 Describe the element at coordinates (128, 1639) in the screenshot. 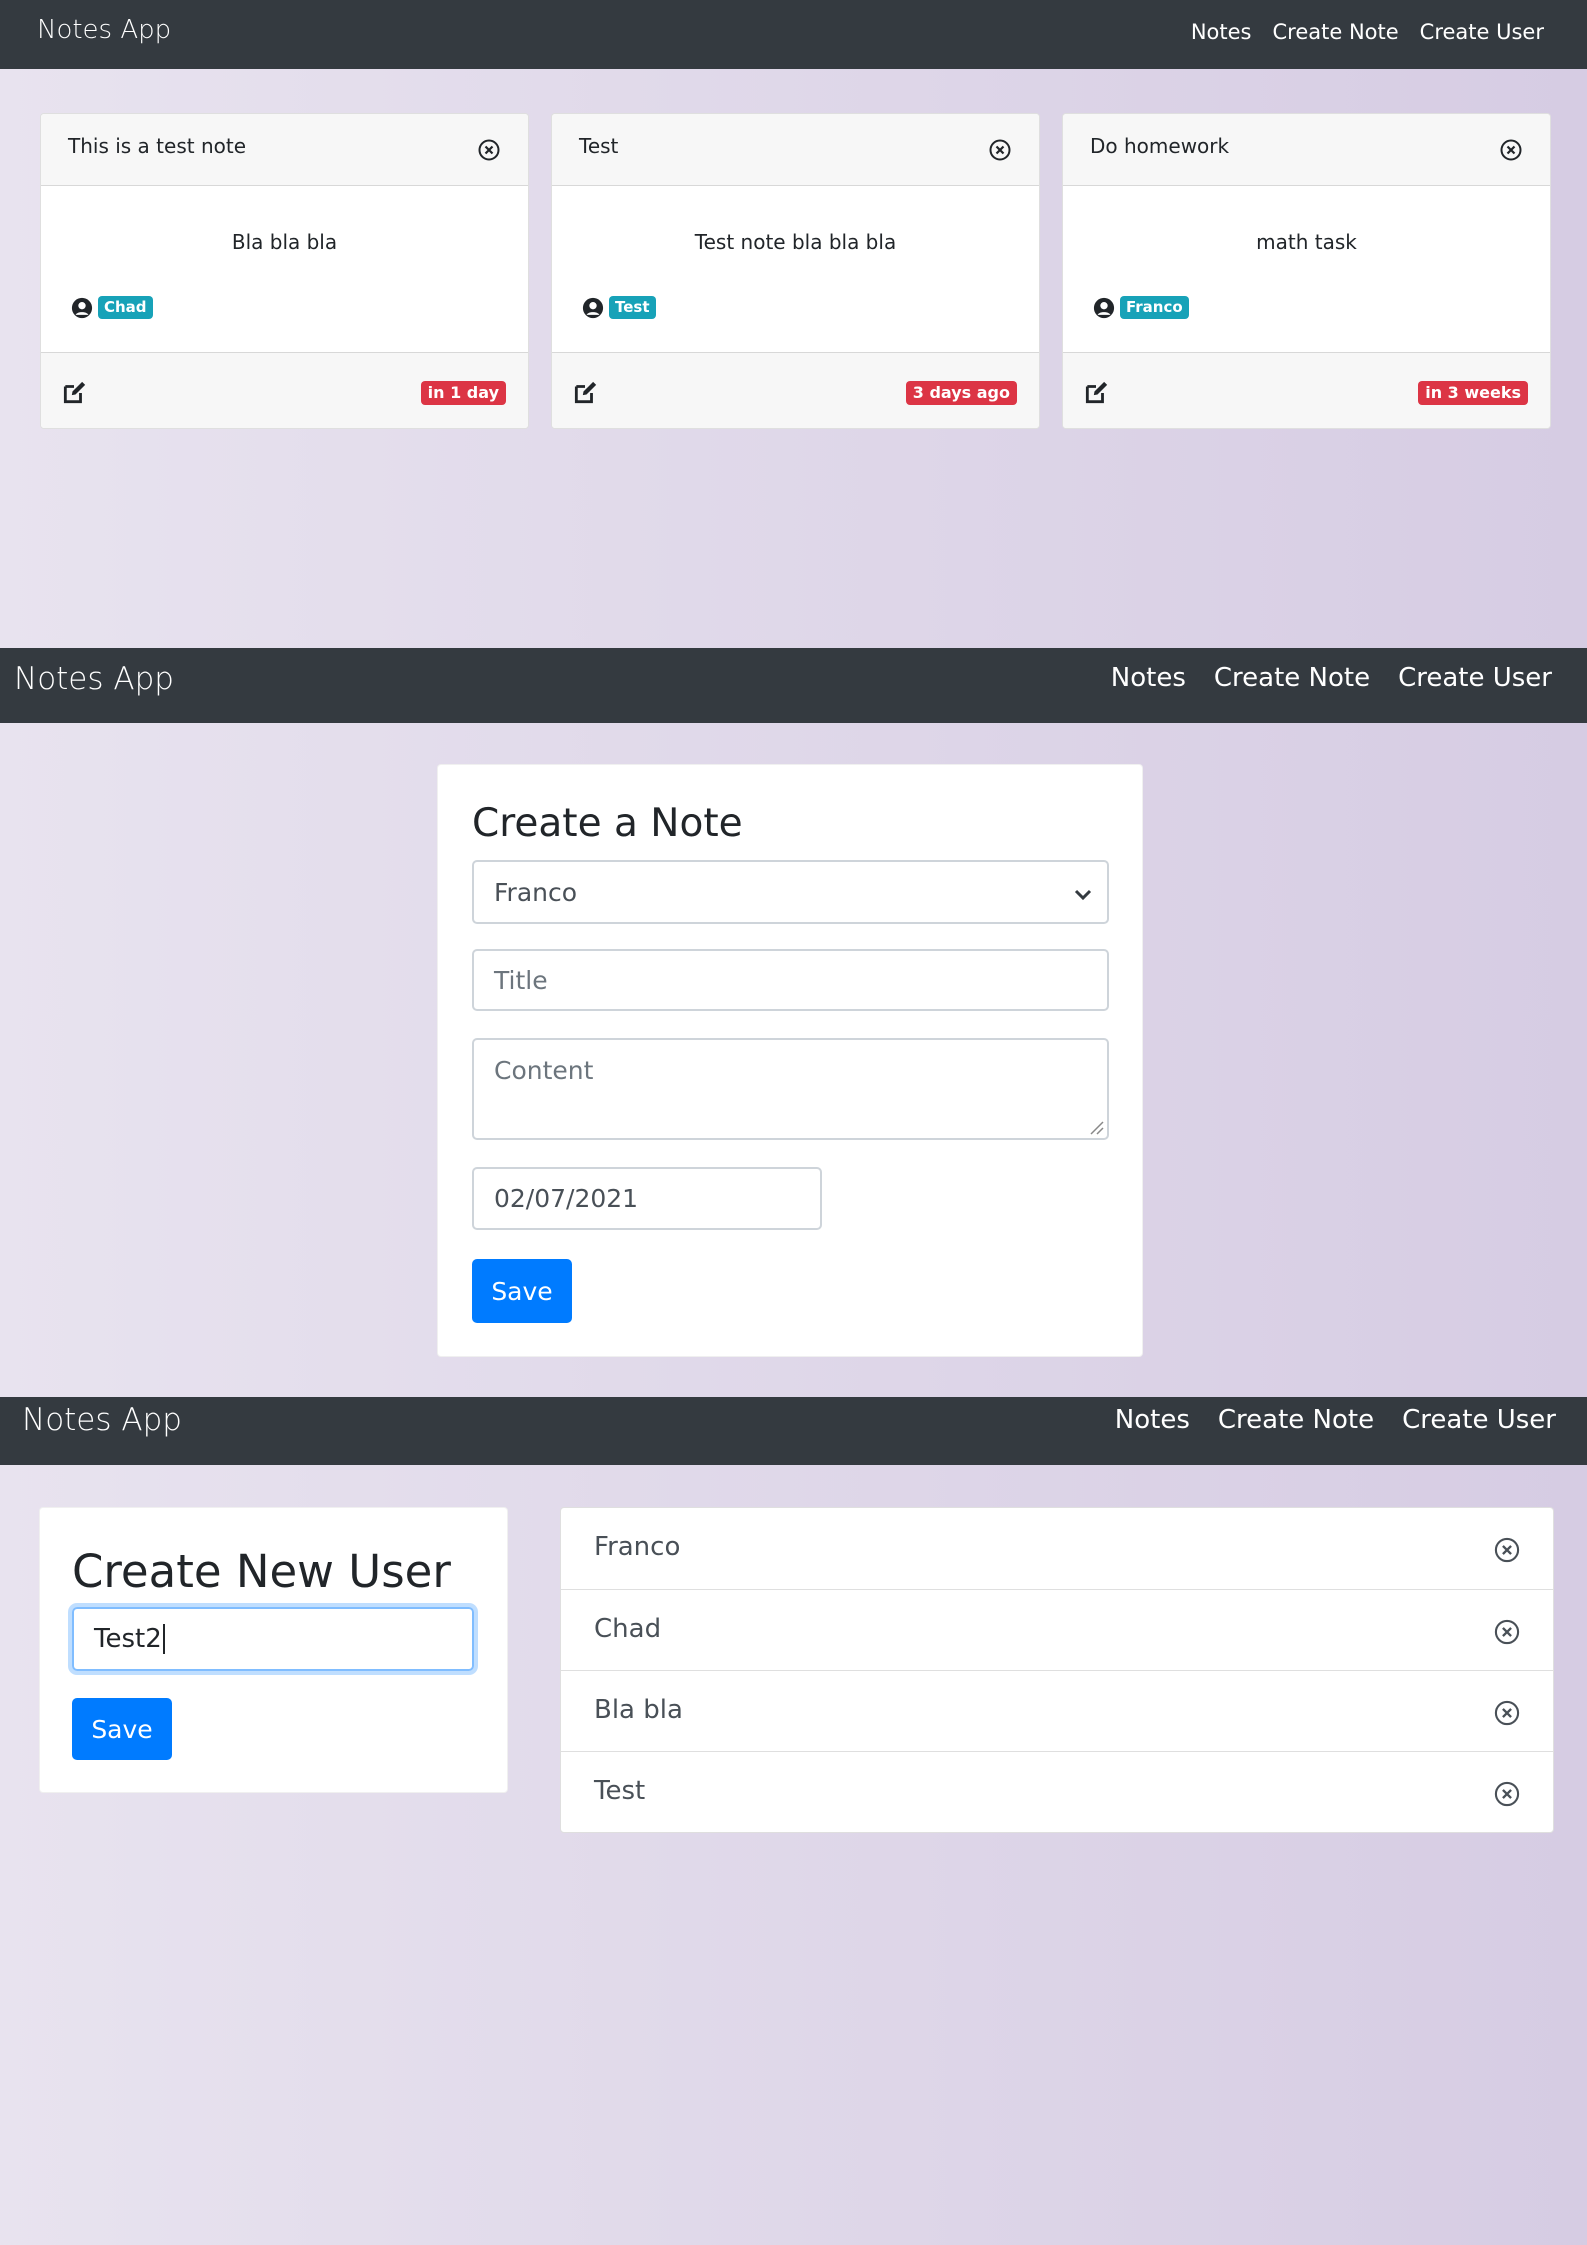

I see `username-value: Test2` at that location.